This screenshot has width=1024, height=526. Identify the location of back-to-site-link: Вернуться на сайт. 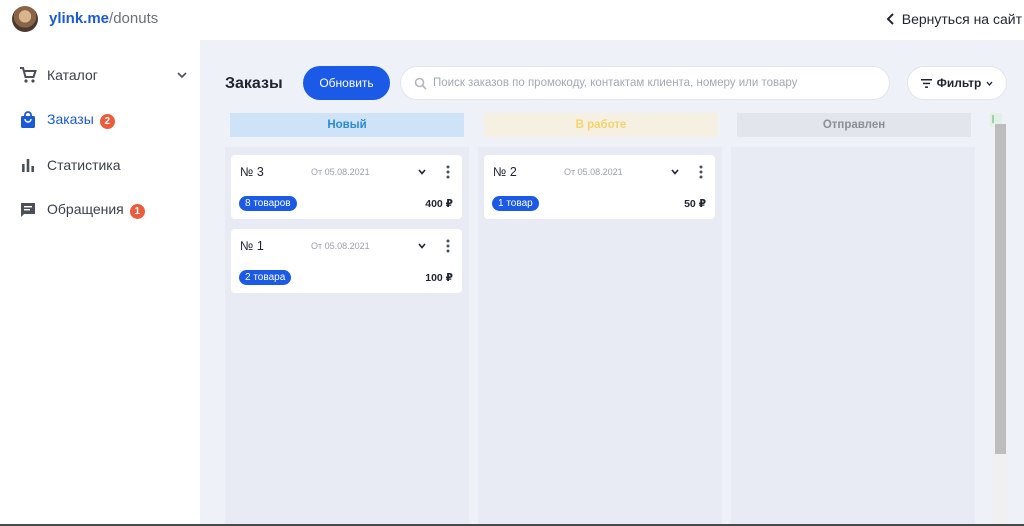
(954, 19).